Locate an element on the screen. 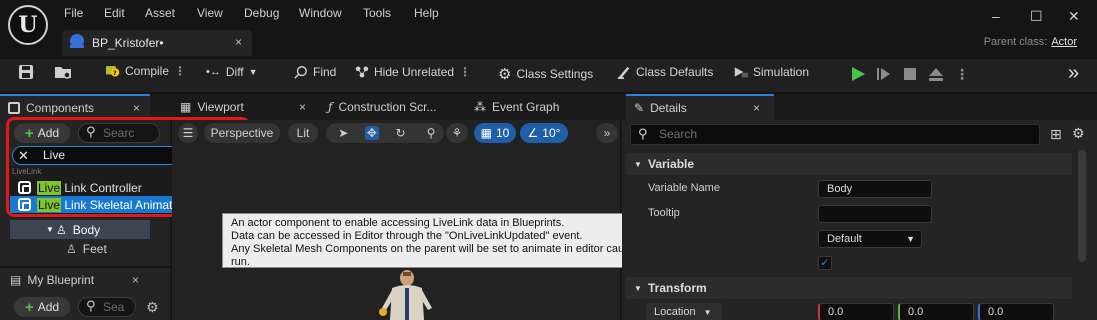  close-window-button: ✕ is located at coordinates (1074, 16).